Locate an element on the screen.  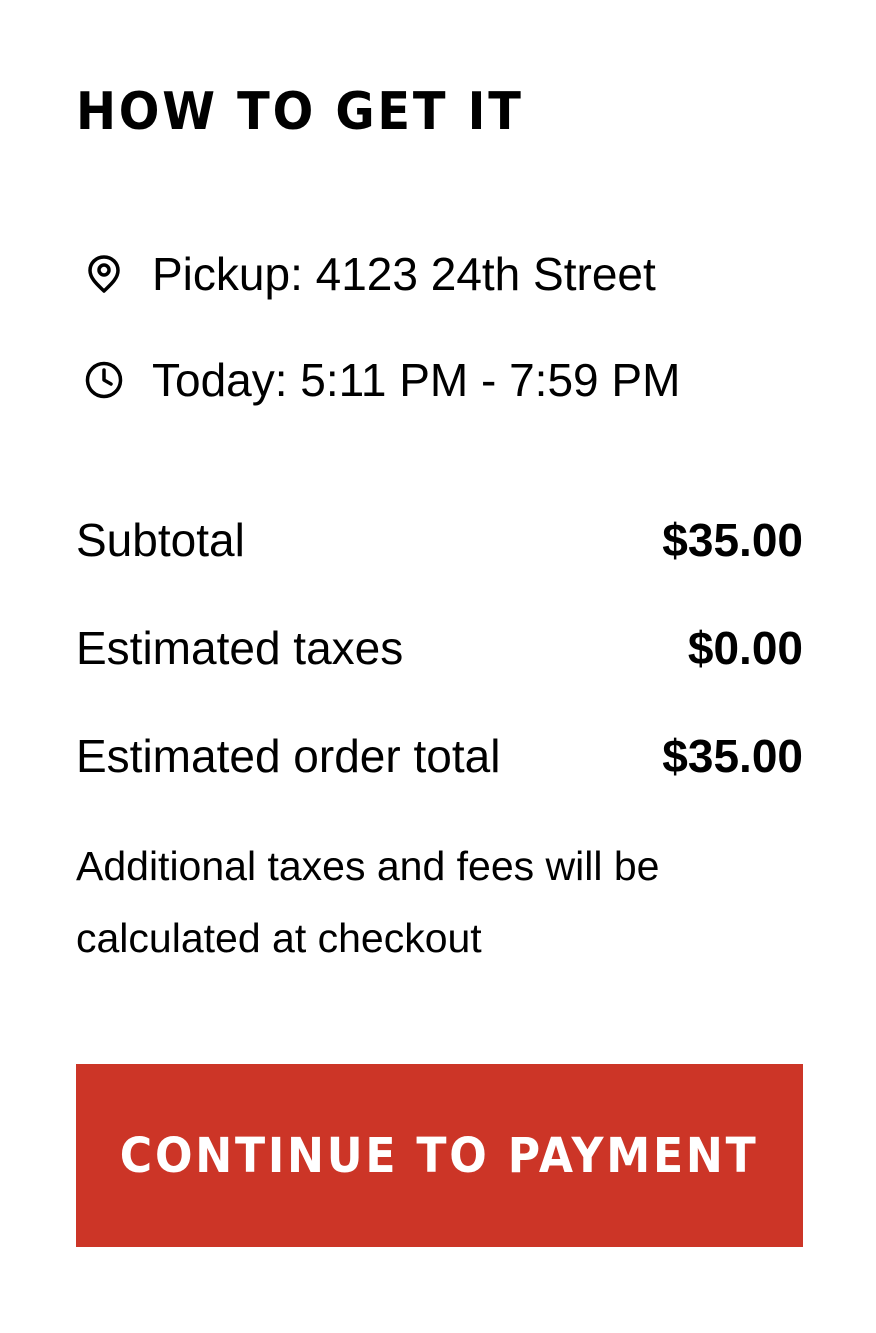
order-total-label: Estimated order total is located at coordinates (288, 756).